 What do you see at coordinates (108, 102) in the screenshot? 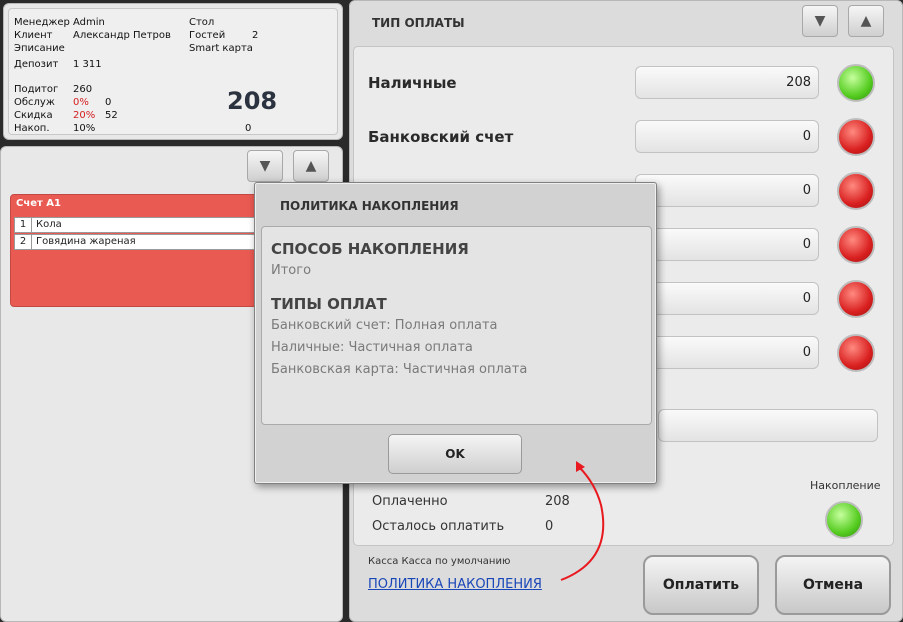
I see `service-value: 0` at bounding box center [108, 102].